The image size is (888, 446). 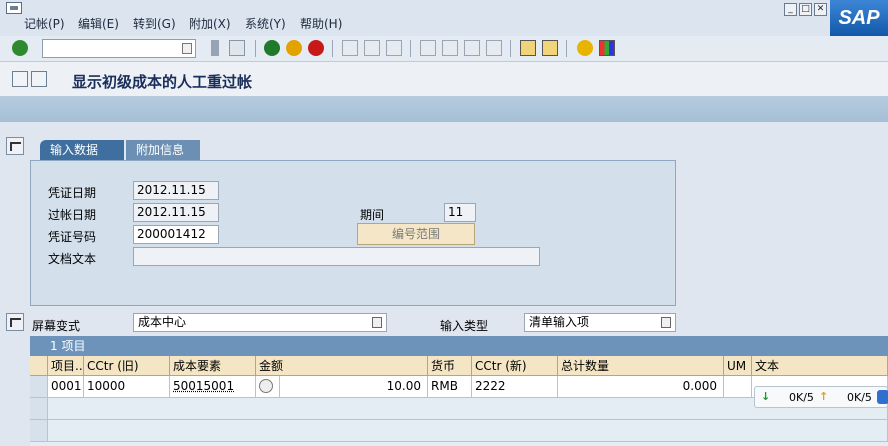 I want to click on shortcut-icon, so click(x=550, y=48).